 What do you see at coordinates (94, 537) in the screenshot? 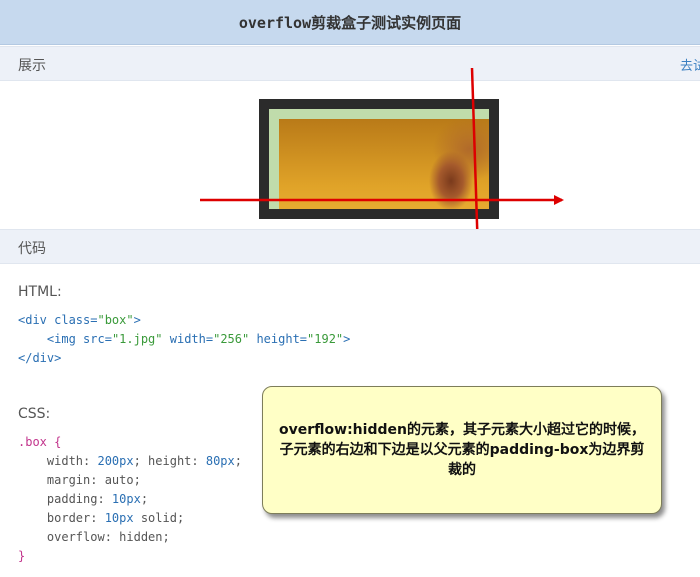
I see `code-token: overflow: hidden;` at bounding box center [94, 537].